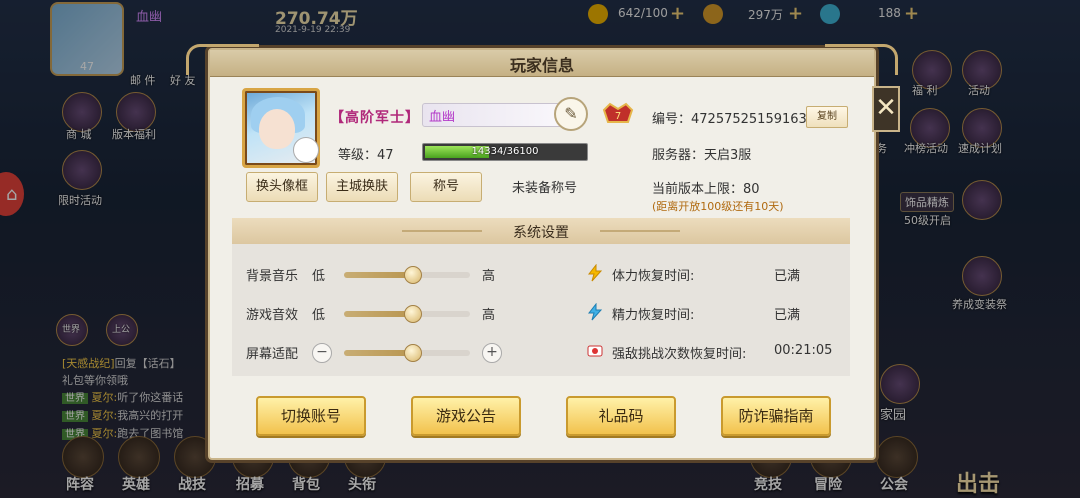 The width and height of the screenshot is (1080, 498). Describe the element at coordinates (442, 117) in the screenshot. I see `player-name: 血幽` at that location.